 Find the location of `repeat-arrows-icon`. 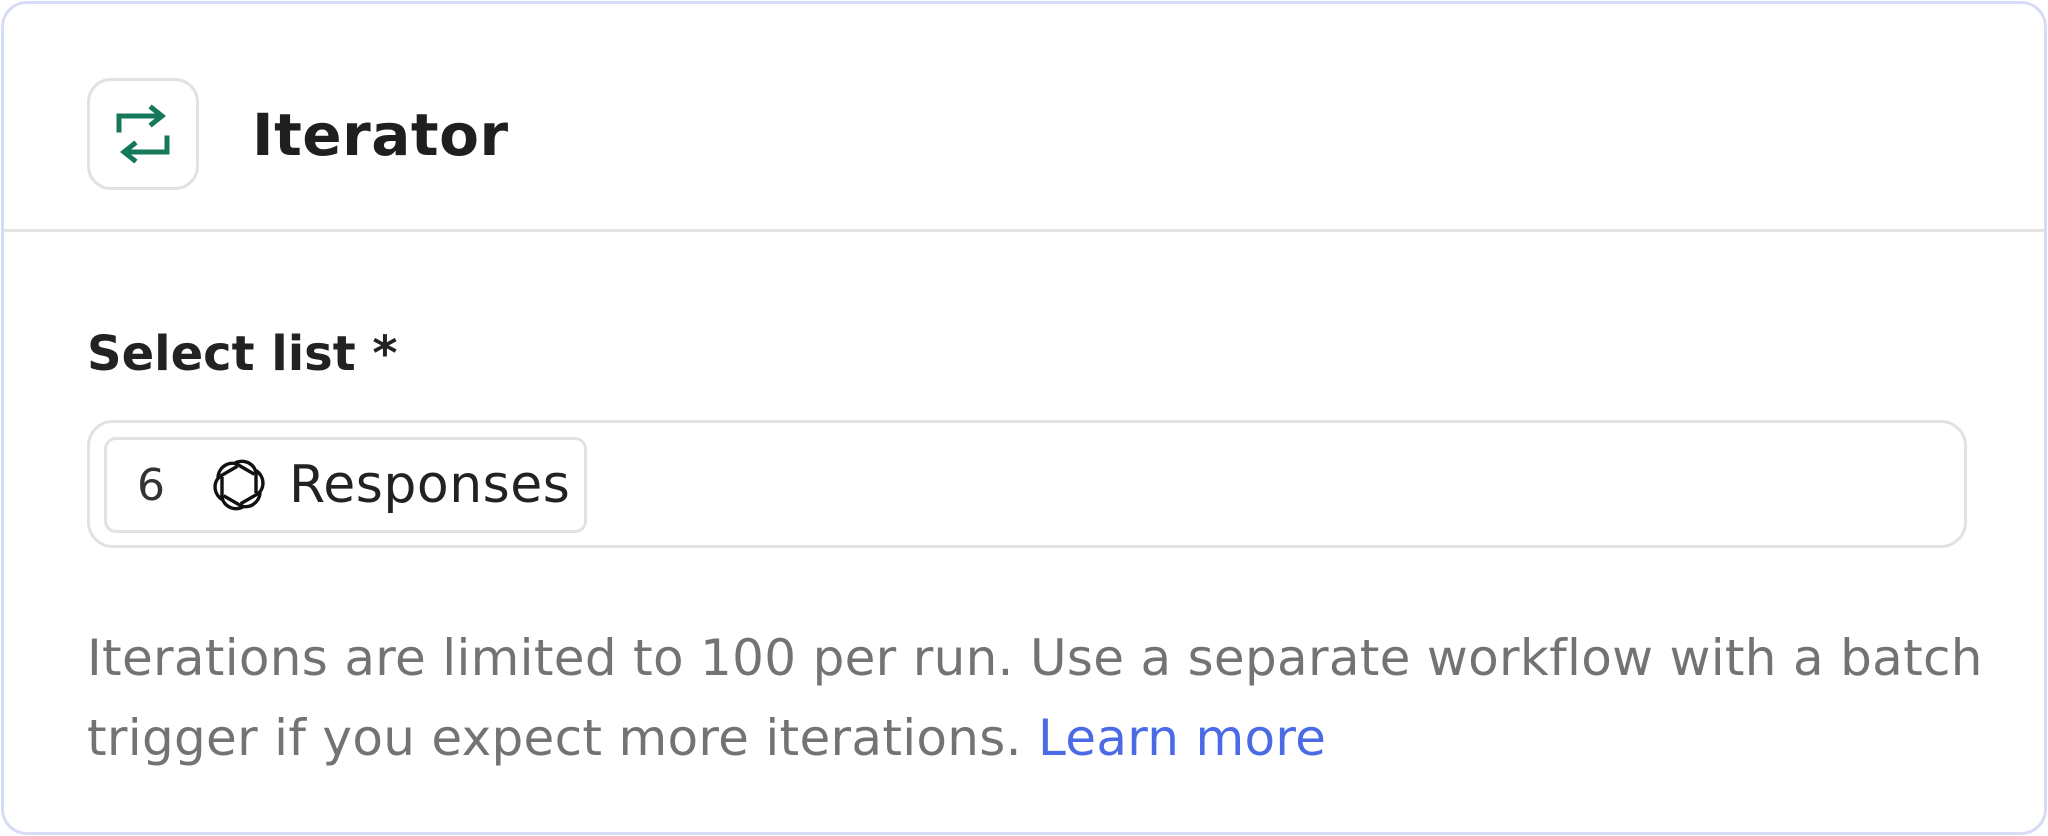

repeat-arrows-icon is located at coordinates (143, 134).